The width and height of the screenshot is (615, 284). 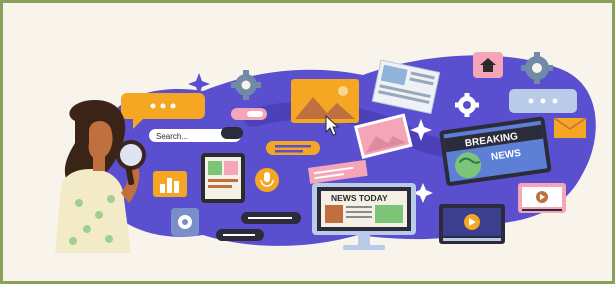 What do you see at coordinates (267, 180) in the screenshot?
I see `microphone-icon` at bounding box center [267, 180].